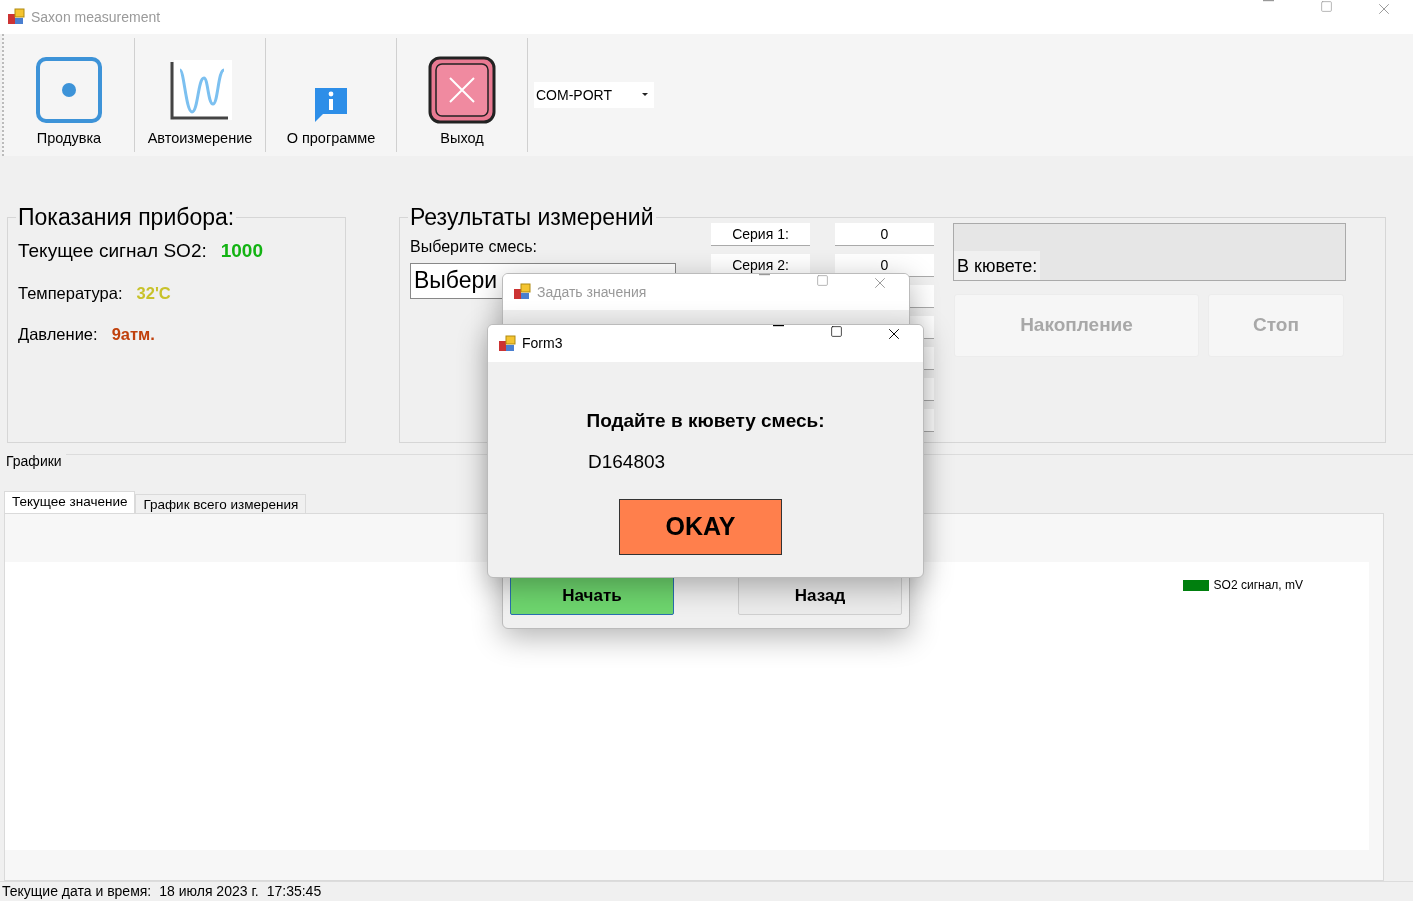 Image resolution: width=1413 pixels, height=901 pixels. I want to click on cuvette-label: В кювете:, so click(997, 265).